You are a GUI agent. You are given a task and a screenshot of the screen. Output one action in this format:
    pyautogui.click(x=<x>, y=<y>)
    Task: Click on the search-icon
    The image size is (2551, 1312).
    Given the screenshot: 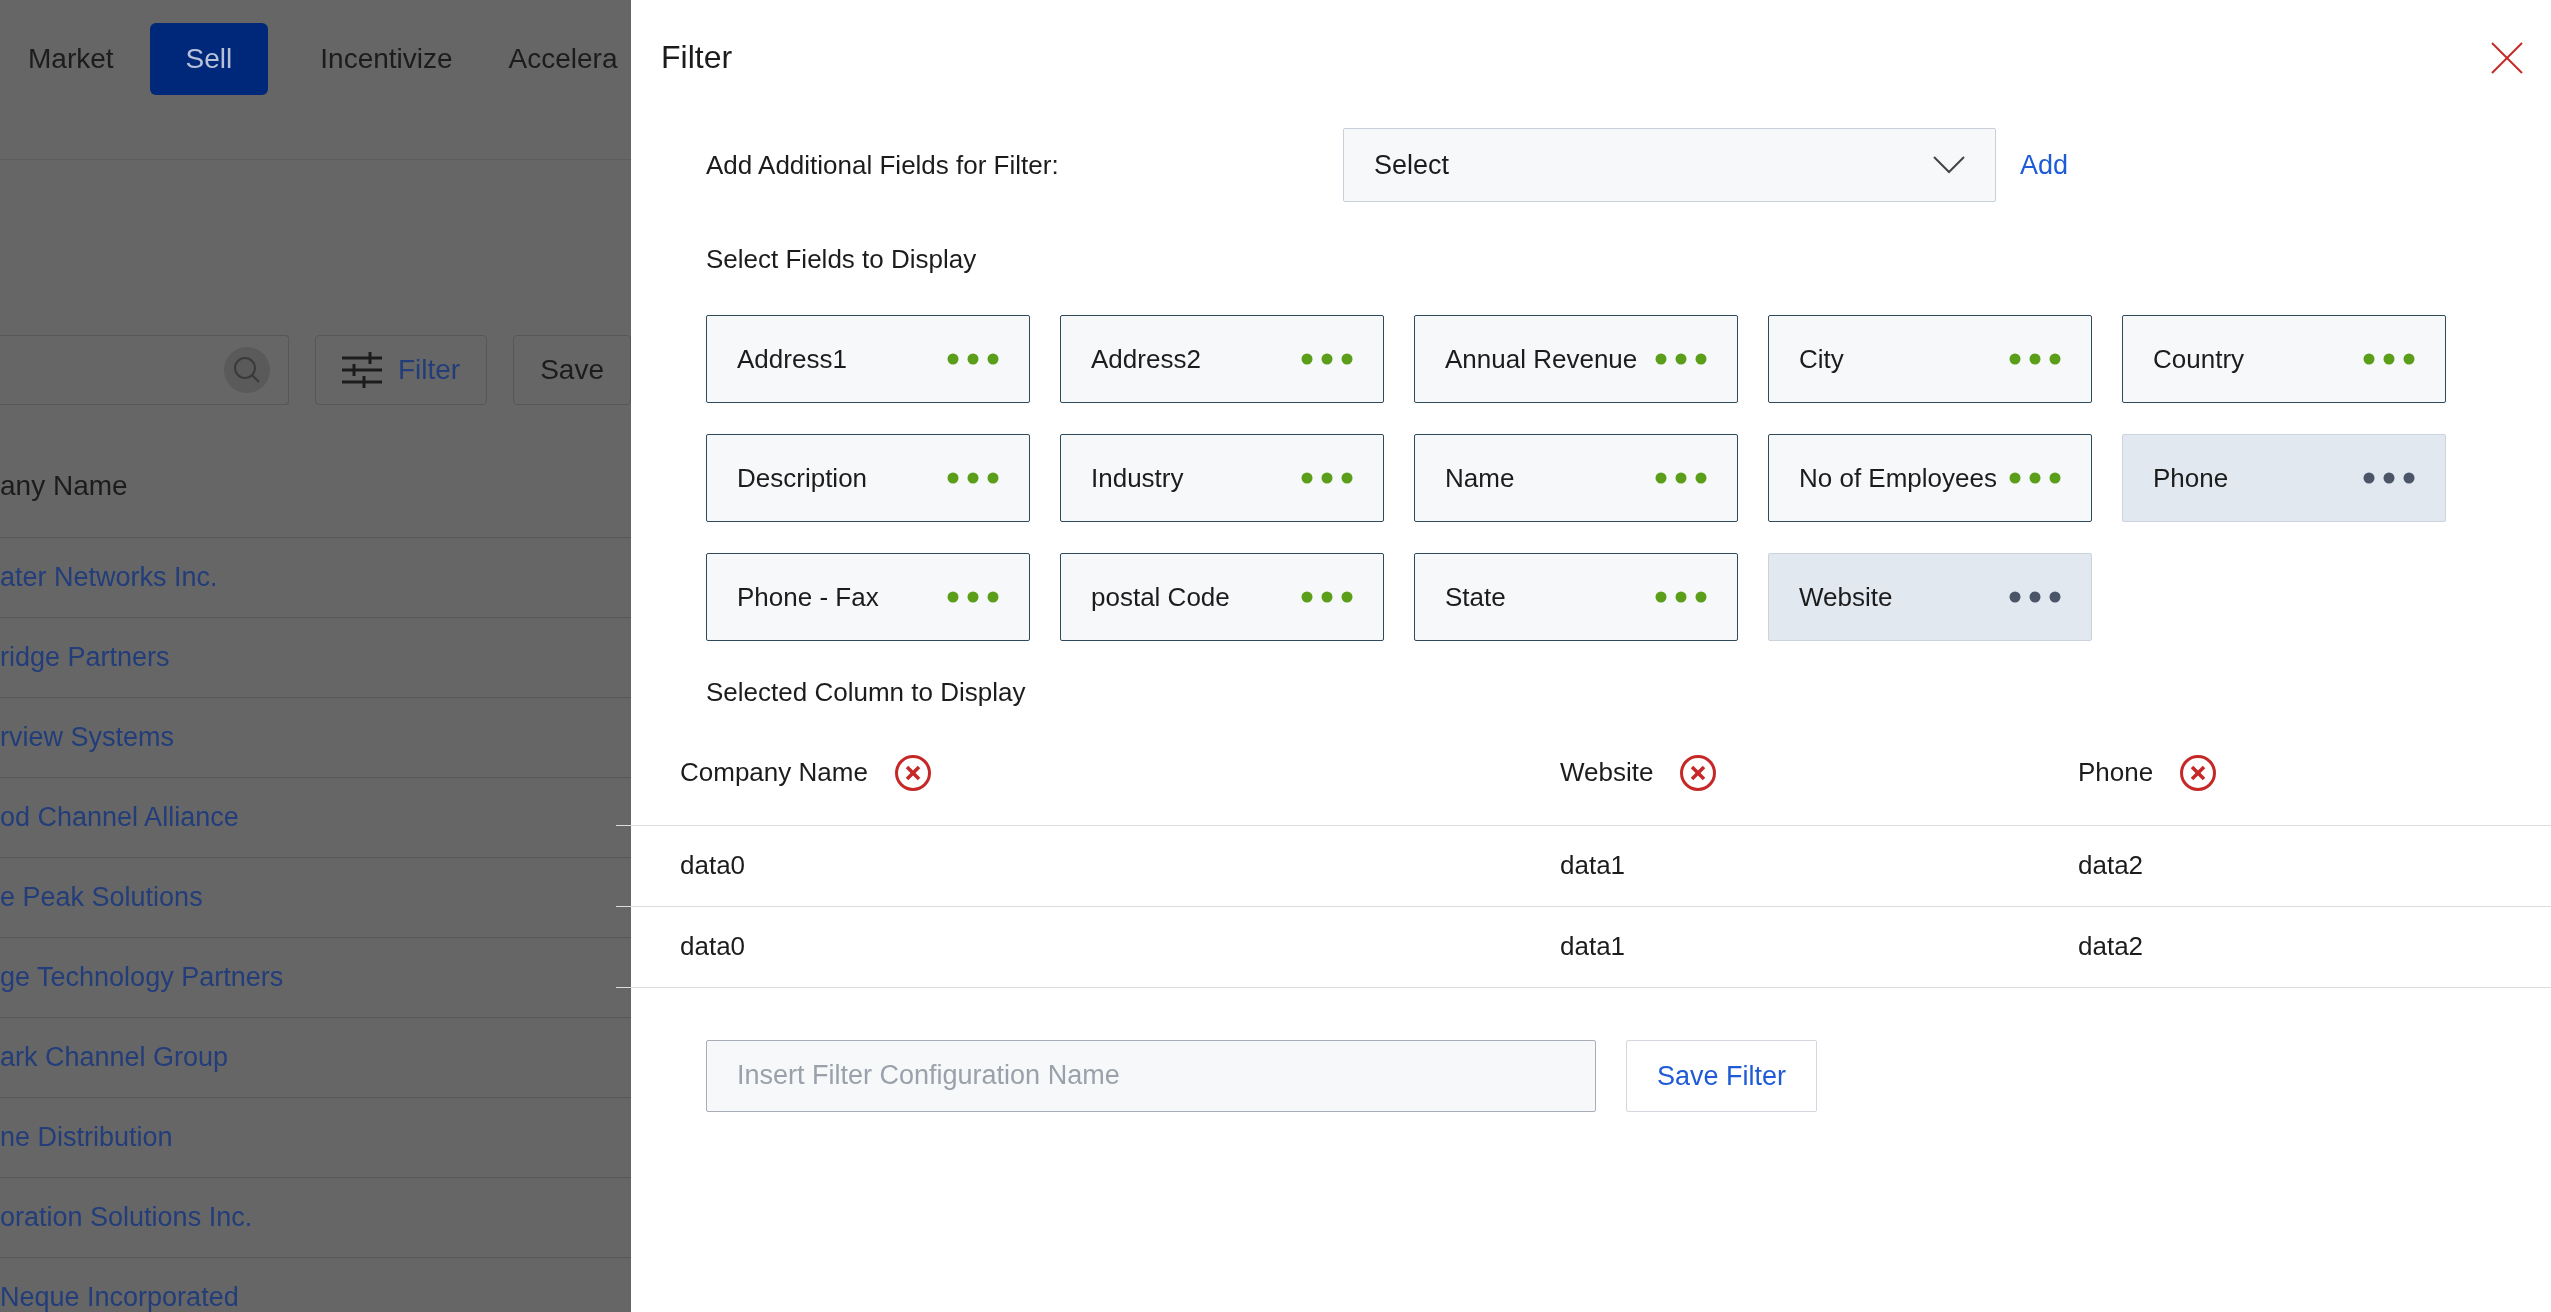 What is the action you would take?
    pyautogui.click(x=246, y=370)
    